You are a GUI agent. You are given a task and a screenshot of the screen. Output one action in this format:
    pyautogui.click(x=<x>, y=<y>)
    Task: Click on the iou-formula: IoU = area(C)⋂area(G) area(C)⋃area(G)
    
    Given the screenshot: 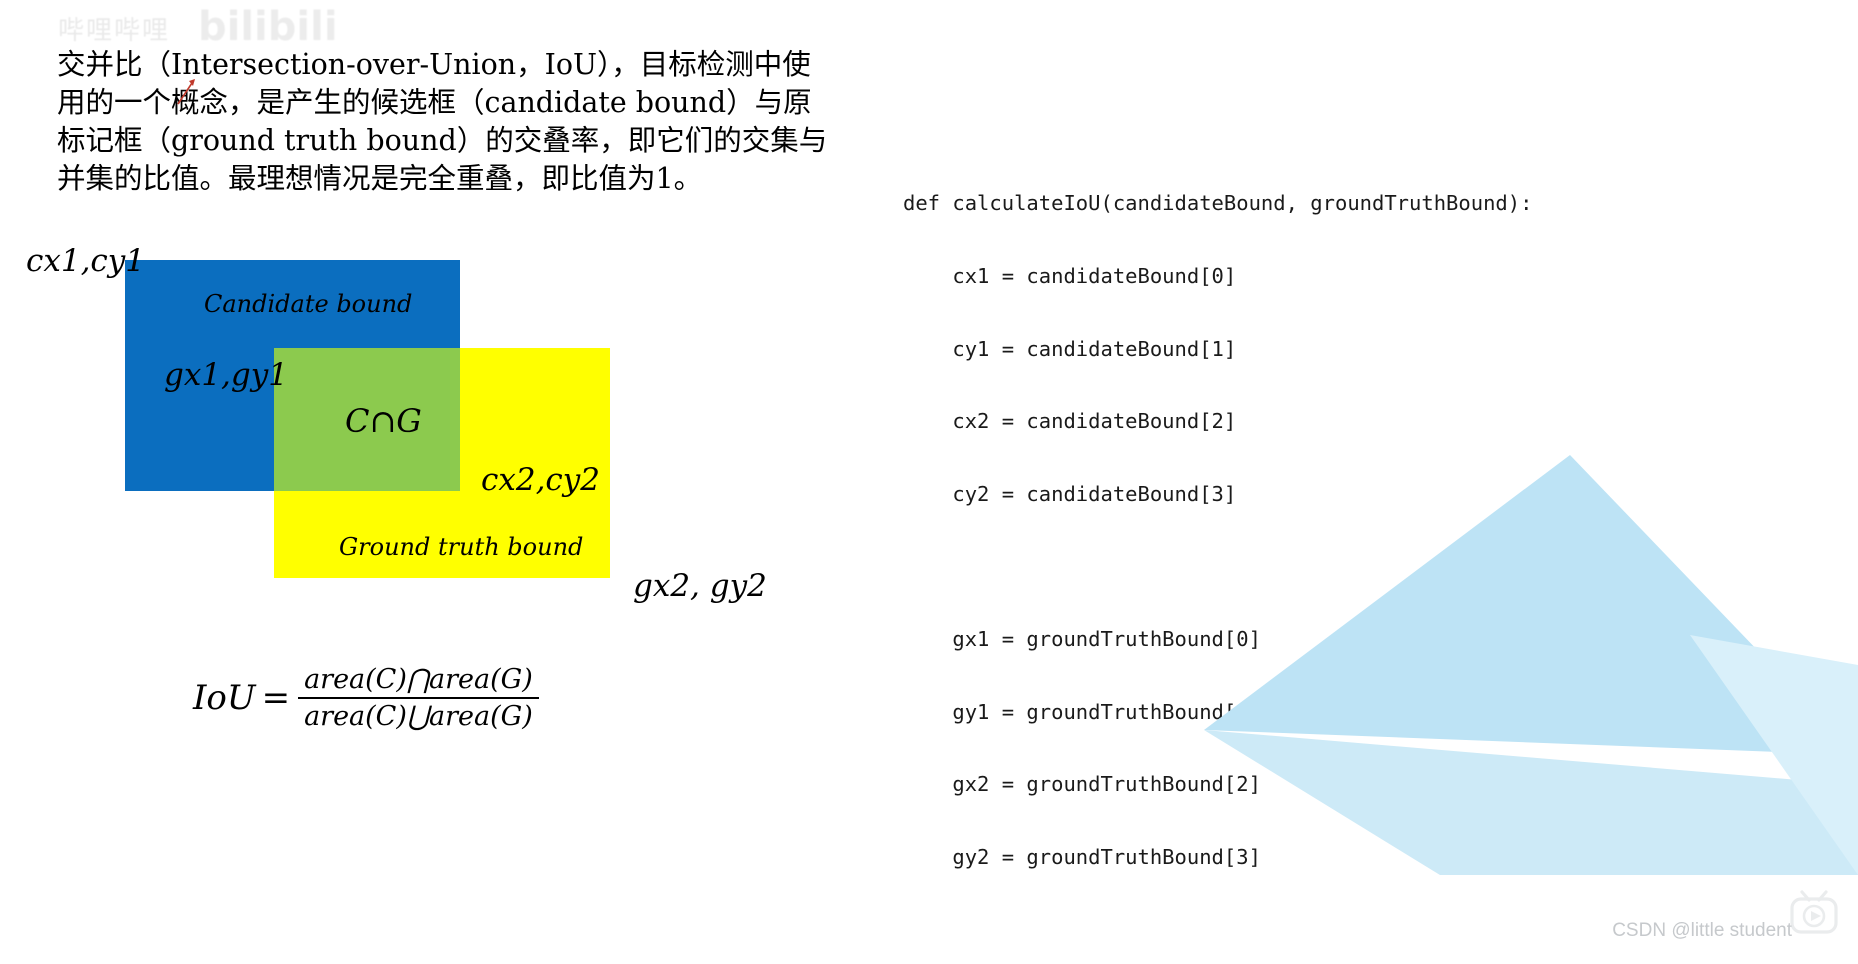 What is the action you would take?
    pyautogui.click(x=366, y=698)
    